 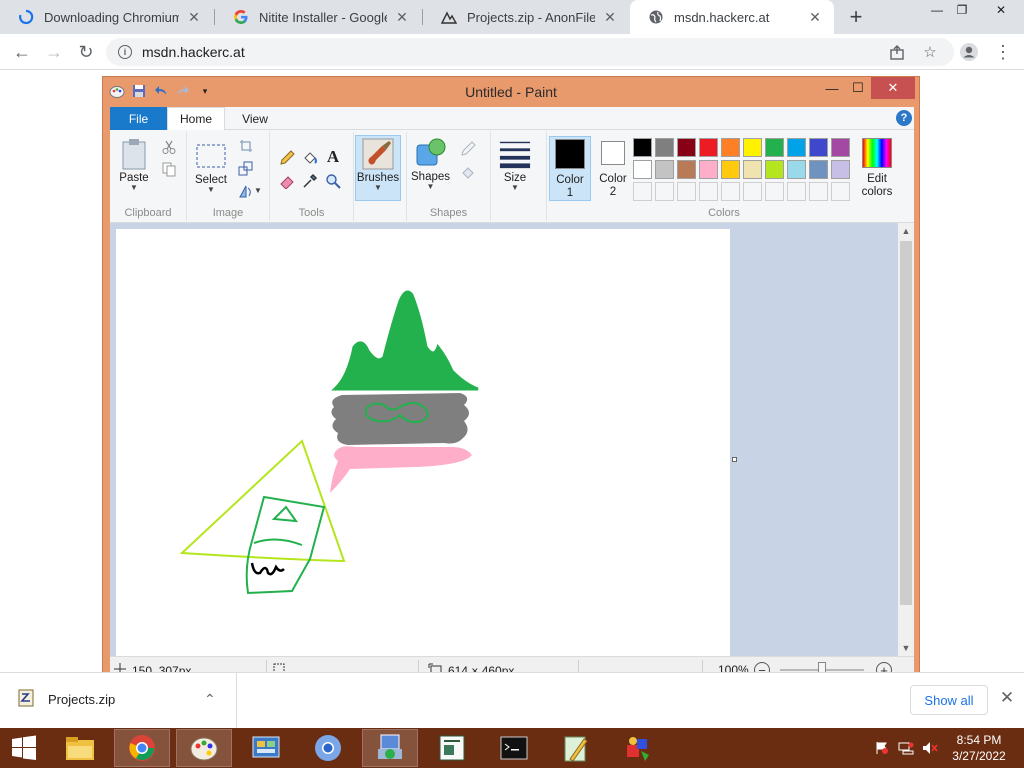 What do you see at coordinates (1007, 698) in the screenshot?
I see `close-download-bar-icon: ✕` at bounding box center [1007, 698].